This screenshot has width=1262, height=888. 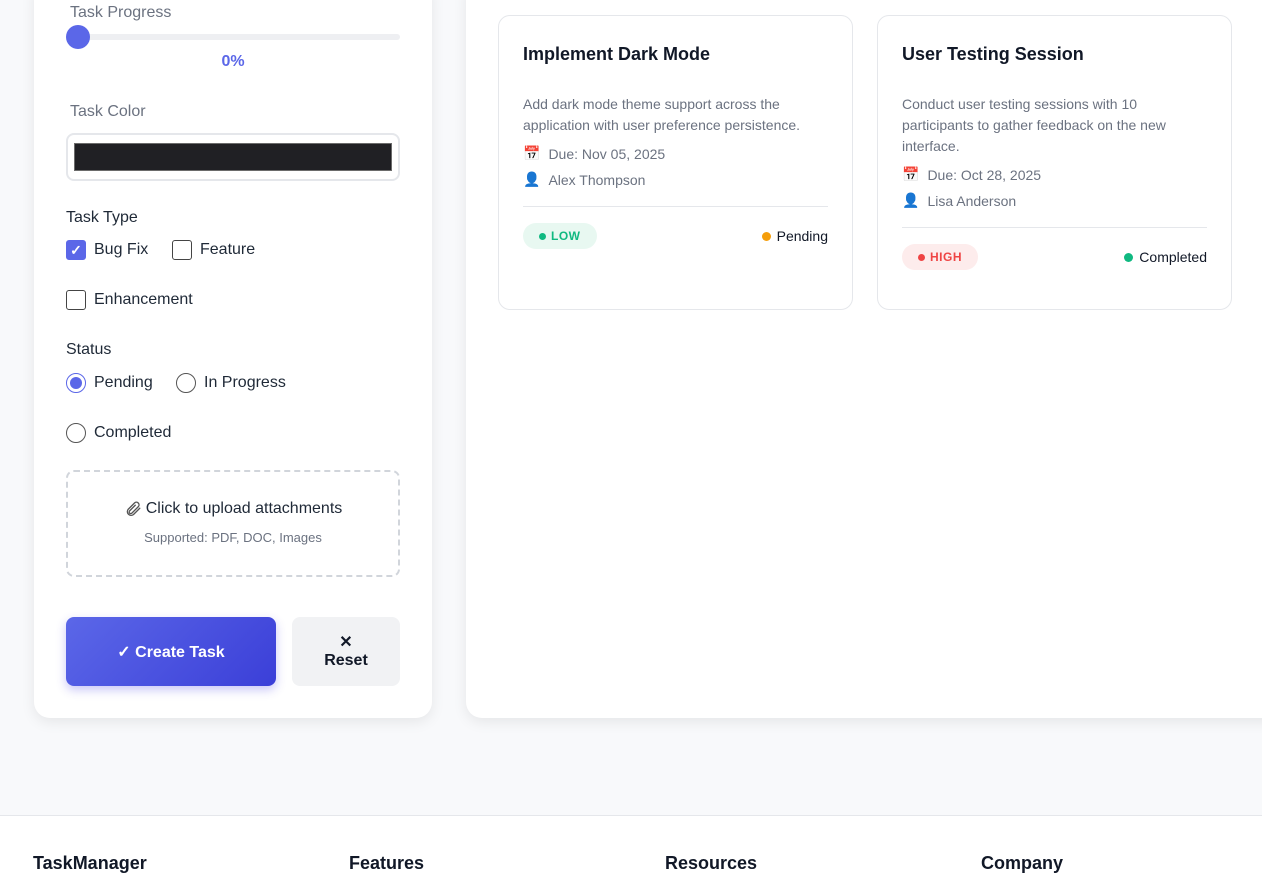 What do you see at coordinates (946, 257) in the screenshot?
I see `priority-text: HIGH` at bounding box center [946, 257].